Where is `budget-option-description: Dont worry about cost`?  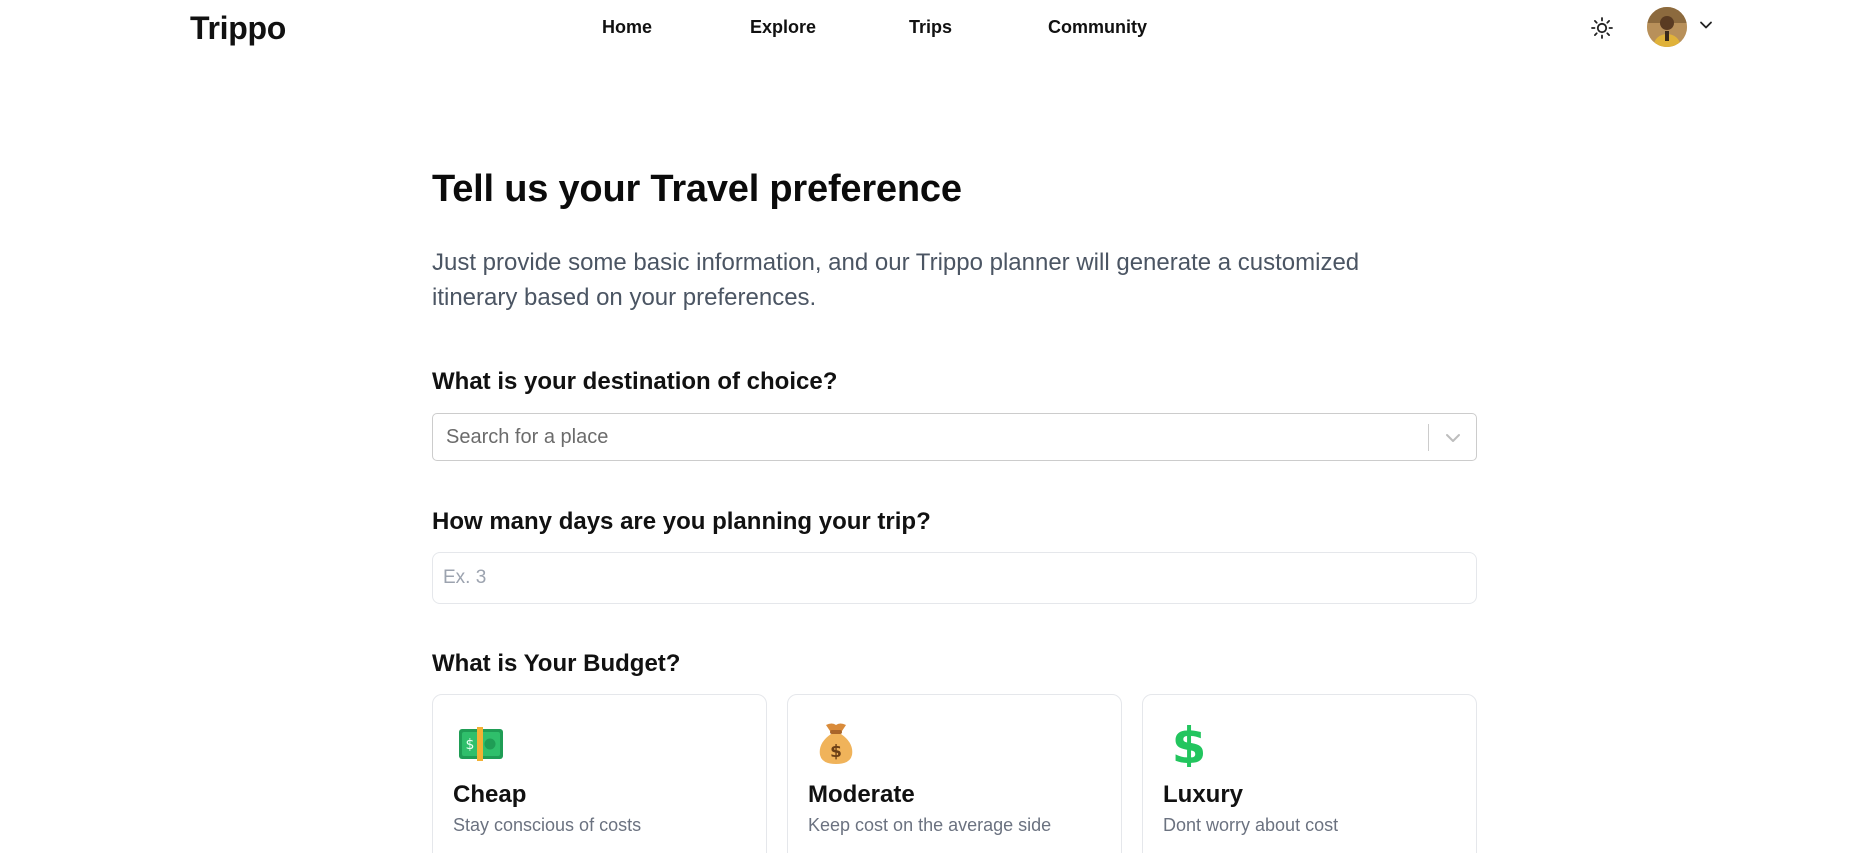 budget-option-description: Dont worry about cost is located at coordinates (1251, 825).